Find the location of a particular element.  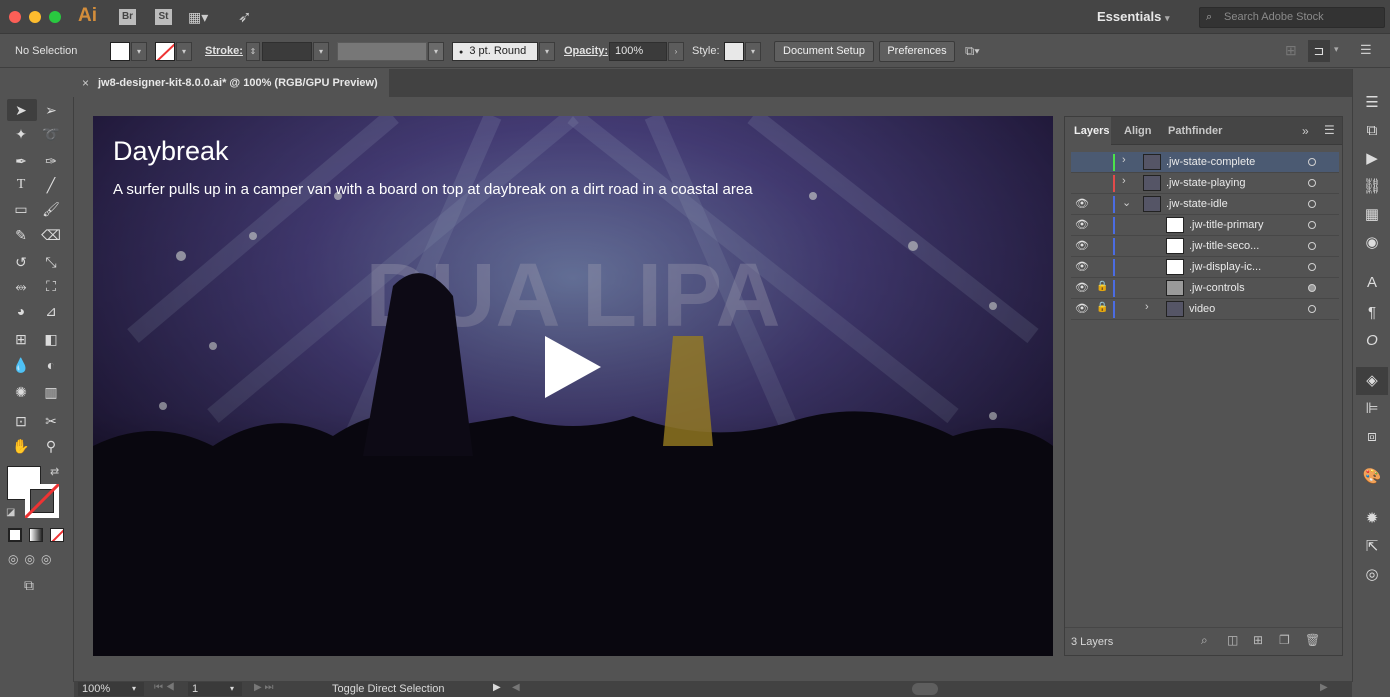

opacity-arrow: › is located at coordinates (676, 51).